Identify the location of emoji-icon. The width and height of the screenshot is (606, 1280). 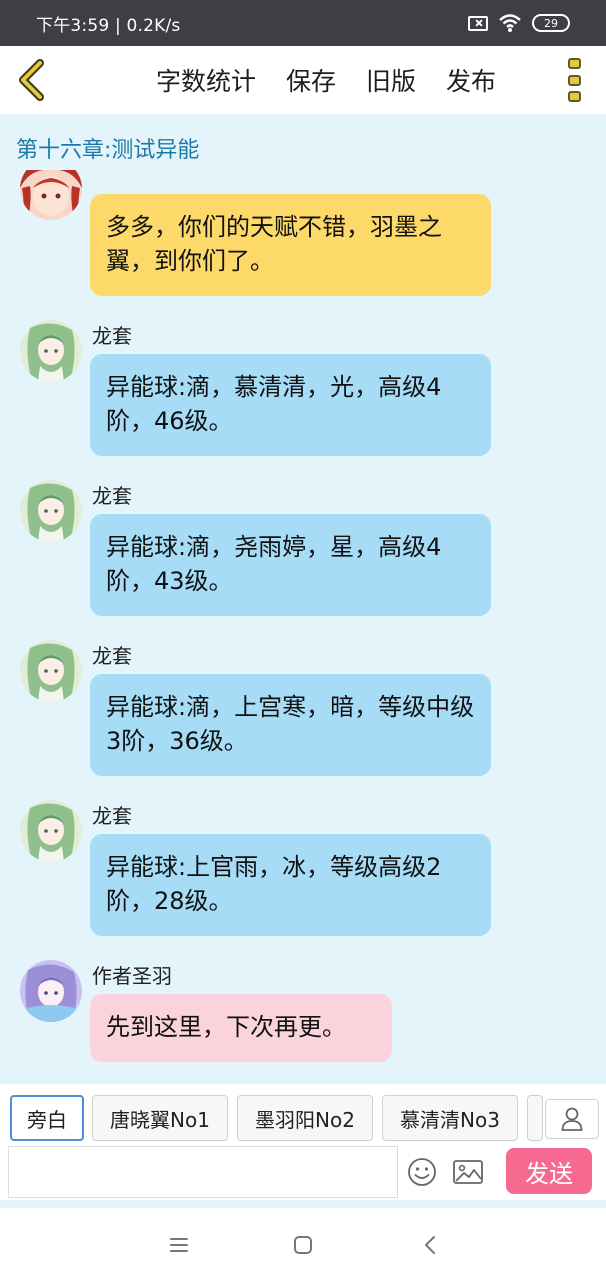
(422, 1172).